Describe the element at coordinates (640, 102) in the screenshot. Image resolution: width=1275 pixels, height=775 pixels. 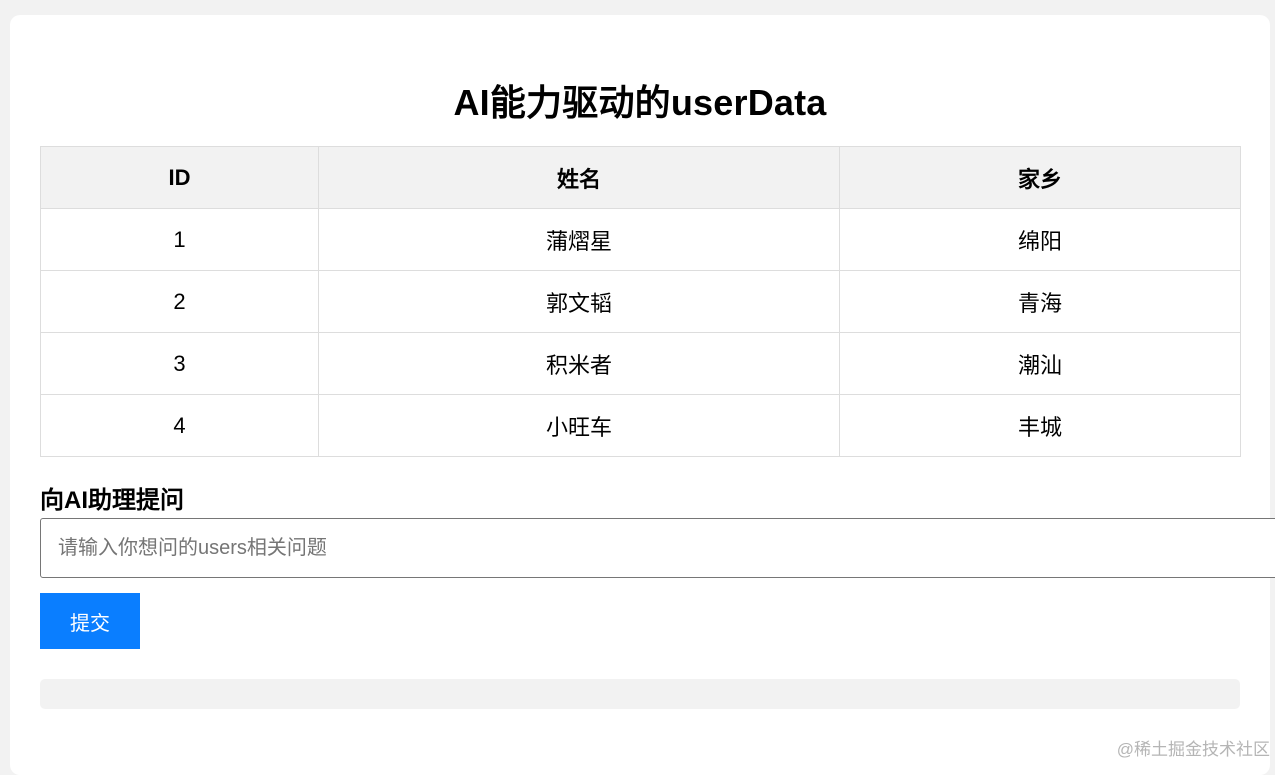
I see `page-title: AI能力驱动的userData` at that location.